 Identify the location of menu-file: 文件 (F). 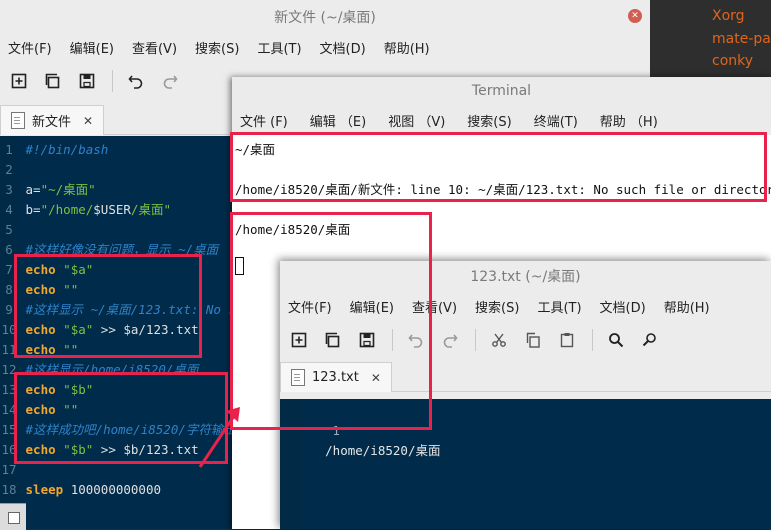
(264, 120).